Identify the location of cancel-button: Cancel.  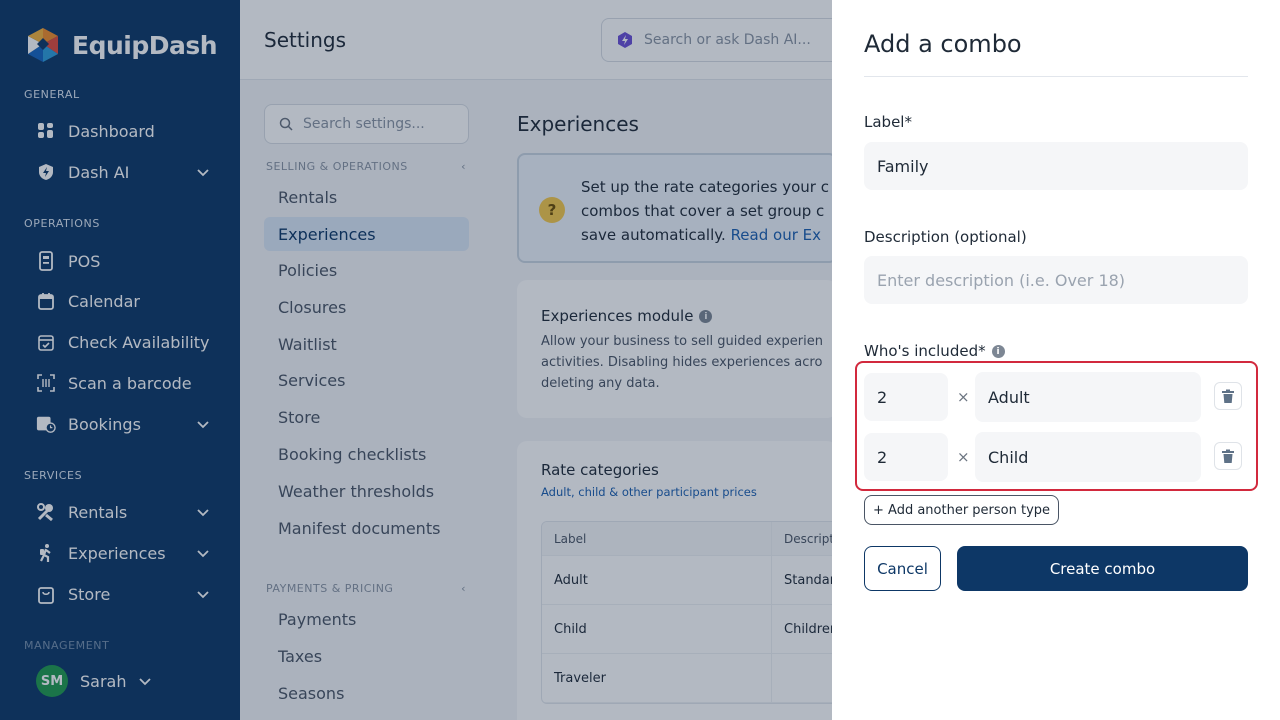
(902, 568).